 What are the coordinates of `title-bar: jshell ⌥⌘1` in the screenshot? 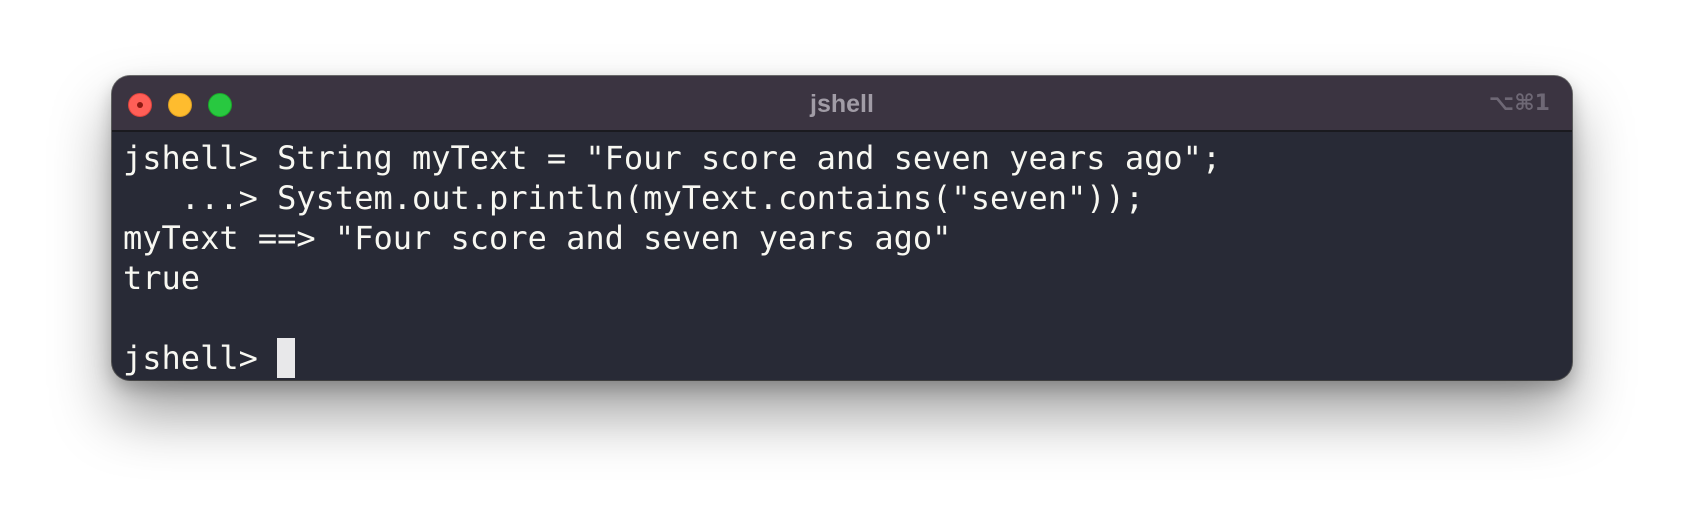 It's located at (842, 104).